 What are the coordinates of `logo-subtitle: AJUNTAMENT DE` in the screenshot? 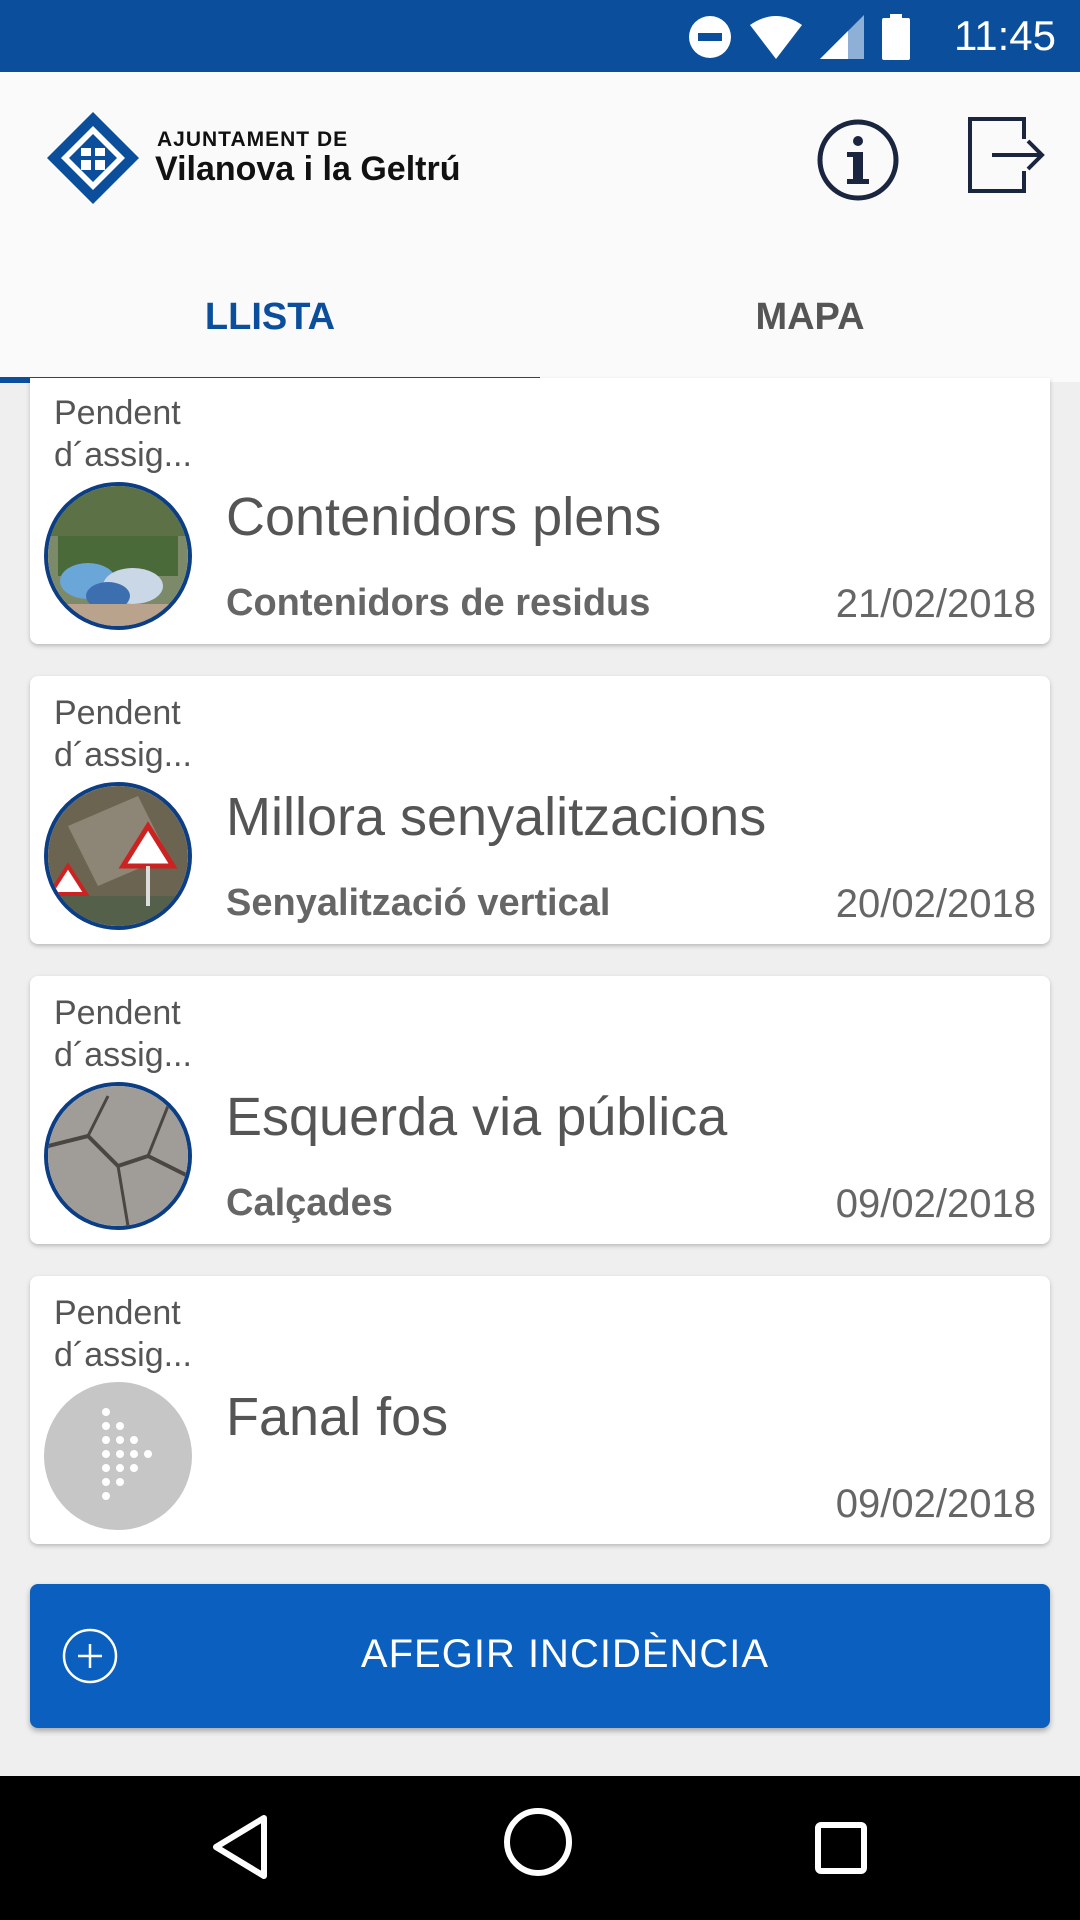 It's located at (253, 139).